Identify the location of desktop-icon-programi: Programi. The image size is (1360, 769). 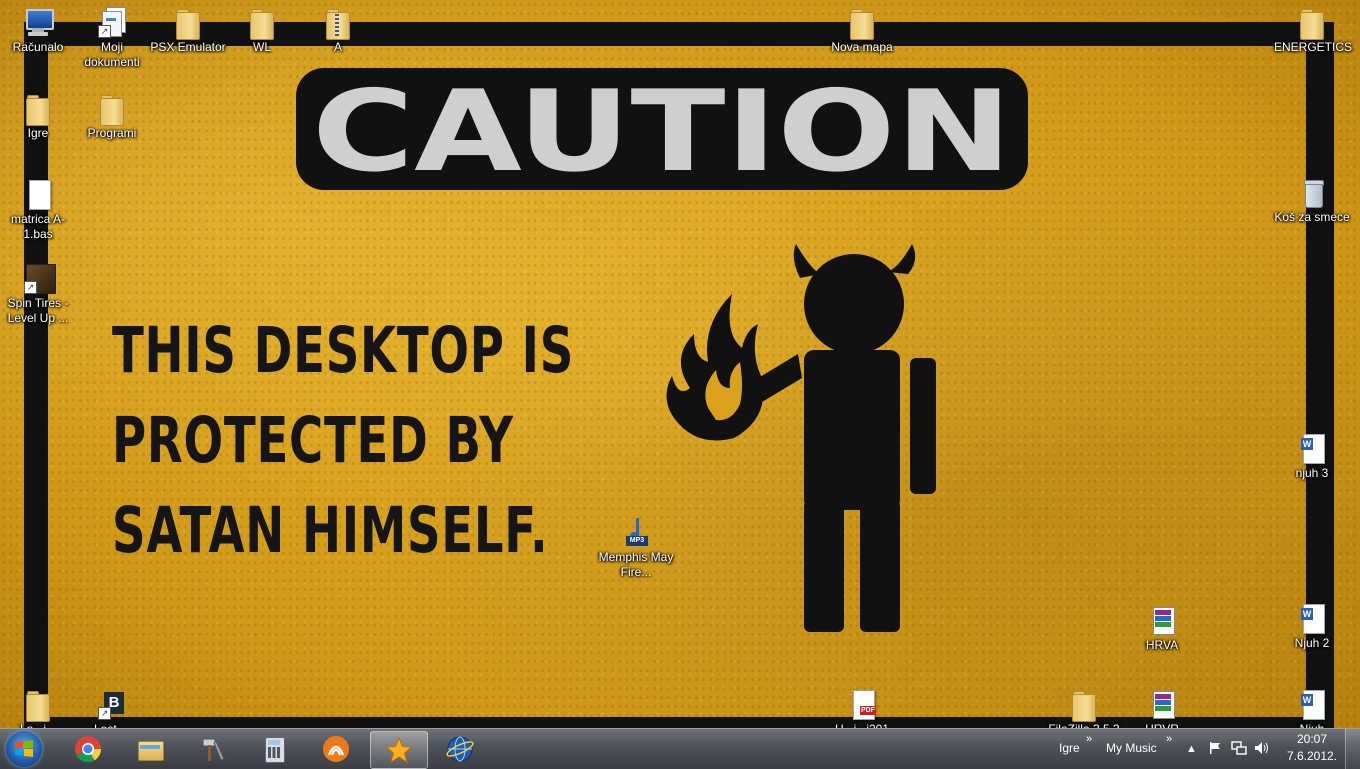
(112, 116).